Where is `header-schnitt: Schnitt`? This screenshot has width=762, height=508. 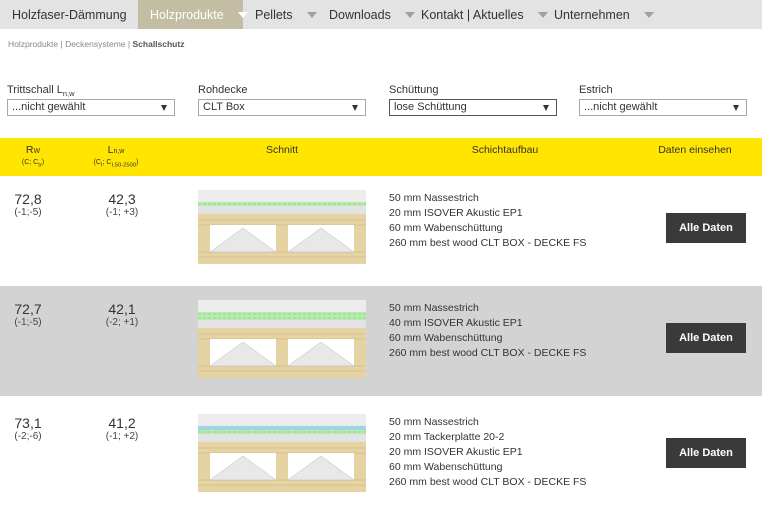 header-schnitt: Schnitt is located at coordinates (282, 150).